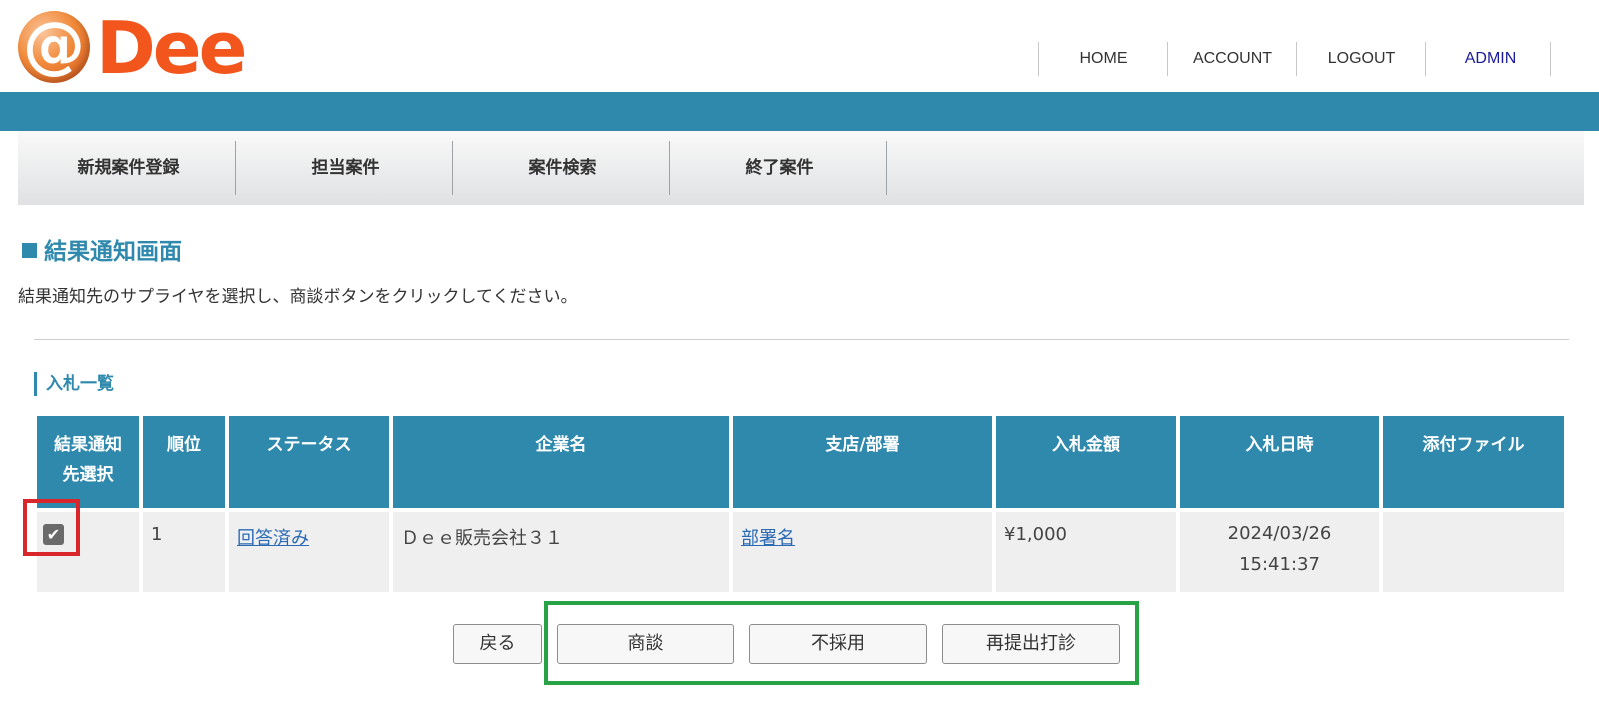 Image resolution: width=1599 pixels, height=713 pixels. I want to click on page-title: 結果通知画面, so click(102, 249).